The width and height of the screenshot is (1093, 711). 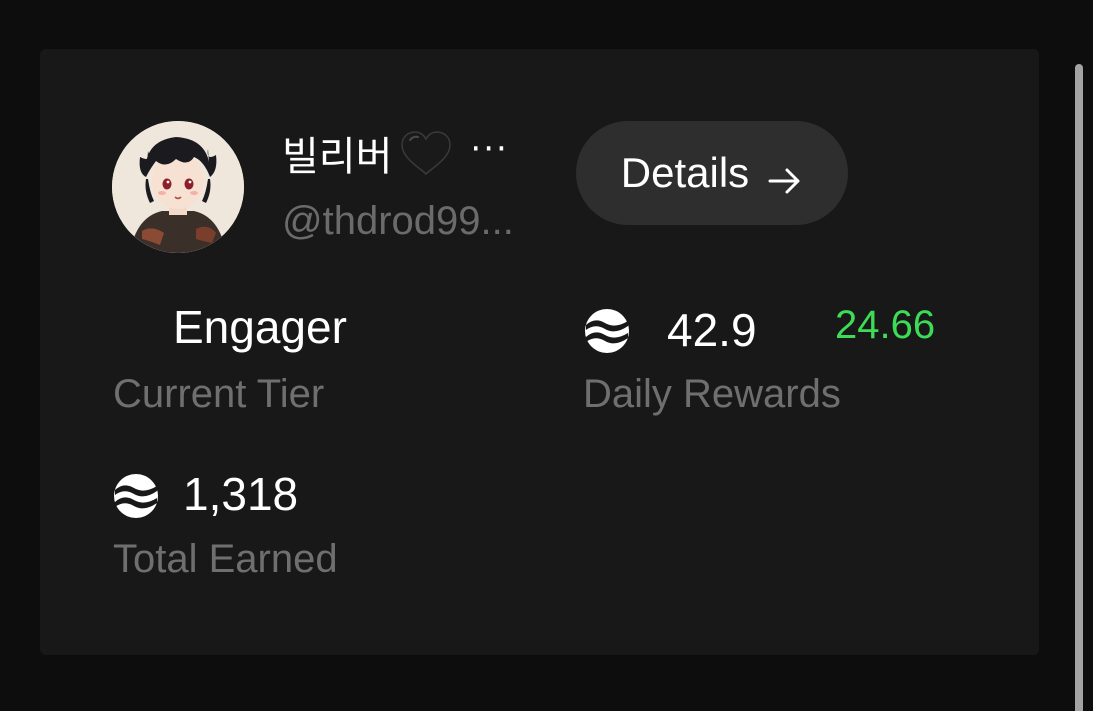 I want to click on display-name-text: 빌리버, so click(x=337, y=157).